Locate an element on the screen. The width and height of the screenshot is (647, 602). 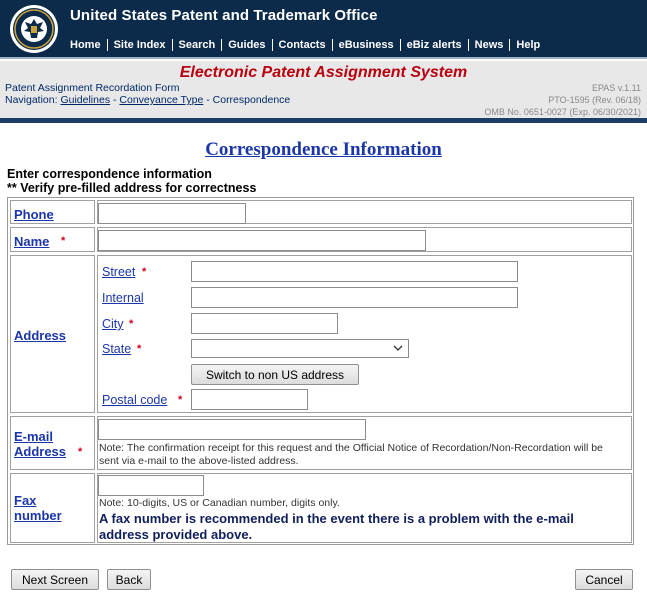
meta-version: EPAS v.1.11 is located at coordinates (616, 88).